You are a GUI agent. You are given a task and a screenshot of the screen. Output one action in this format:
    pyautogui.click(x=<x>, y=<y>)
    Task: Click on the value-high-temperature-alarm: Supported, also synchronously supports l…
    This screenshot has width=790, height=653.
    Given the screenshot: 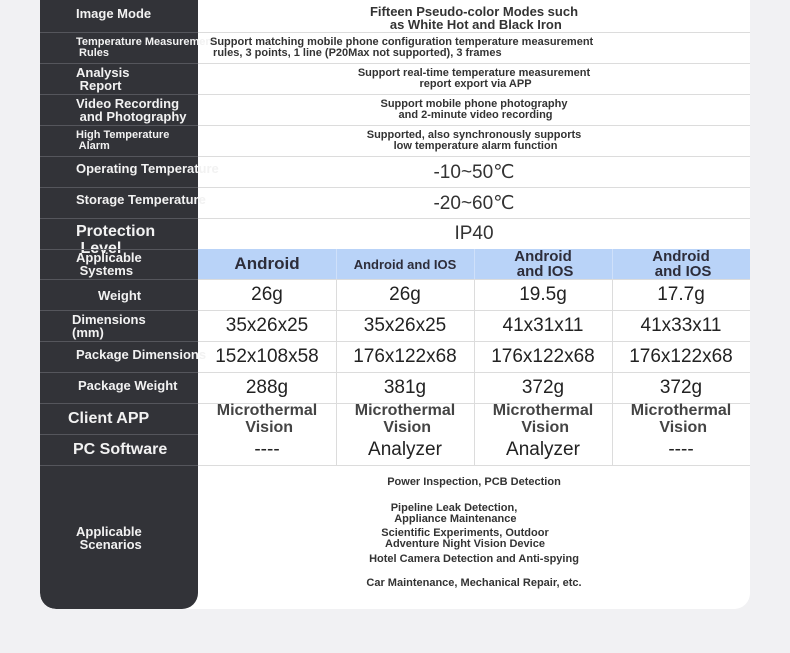 What is the action you would take?
    pyautogui.click(x=474, y=140)
    